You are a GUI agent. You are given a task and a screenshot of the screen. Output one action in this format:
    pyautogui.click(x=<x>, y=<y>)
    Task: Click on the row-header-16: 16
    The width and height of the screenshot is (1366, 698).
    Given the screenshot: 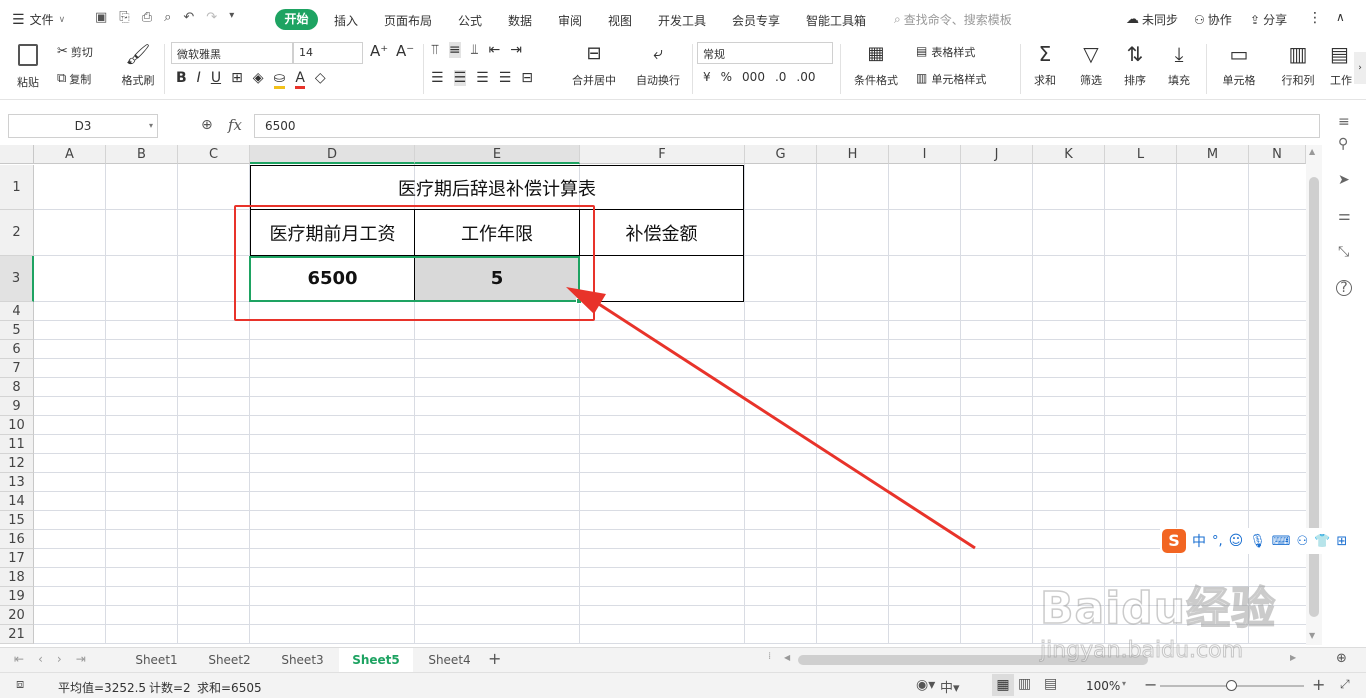 What is the action you would take?
    pyautogui.click(x=17, y=539)
    